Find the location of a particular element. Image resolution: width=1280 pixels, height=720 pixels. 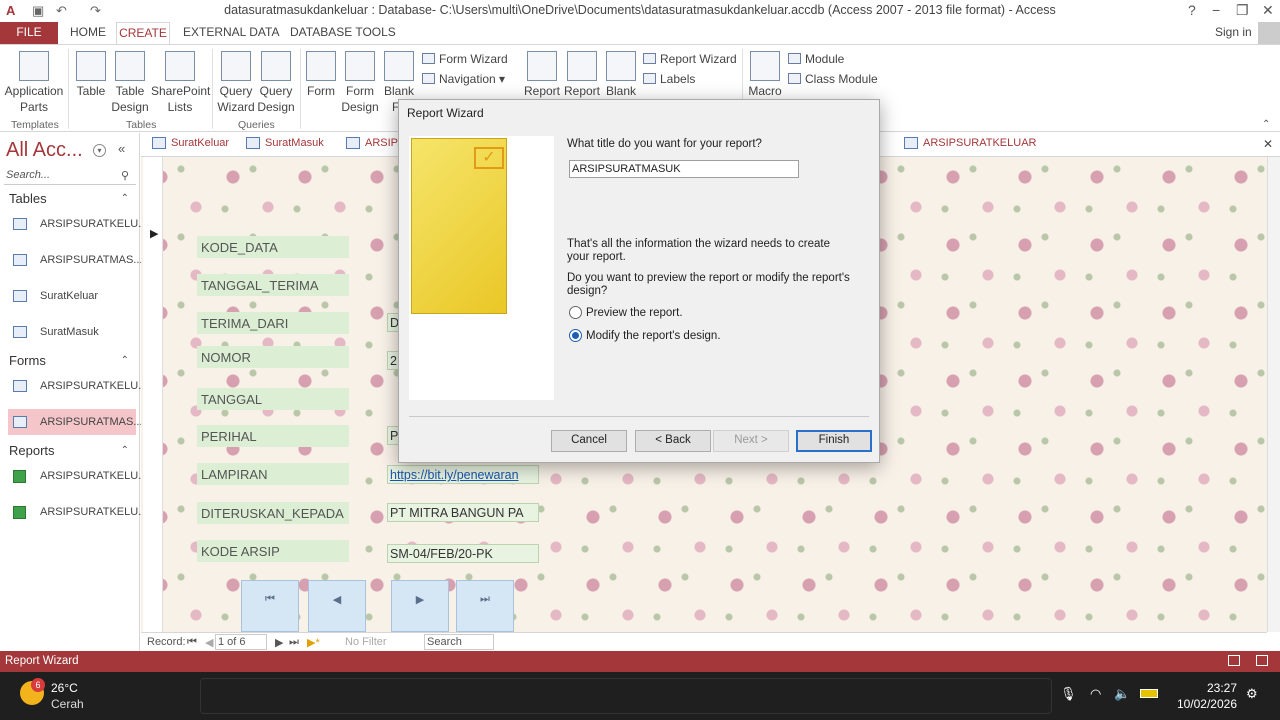

design-view-icon is located at coordinates (1262, 660).